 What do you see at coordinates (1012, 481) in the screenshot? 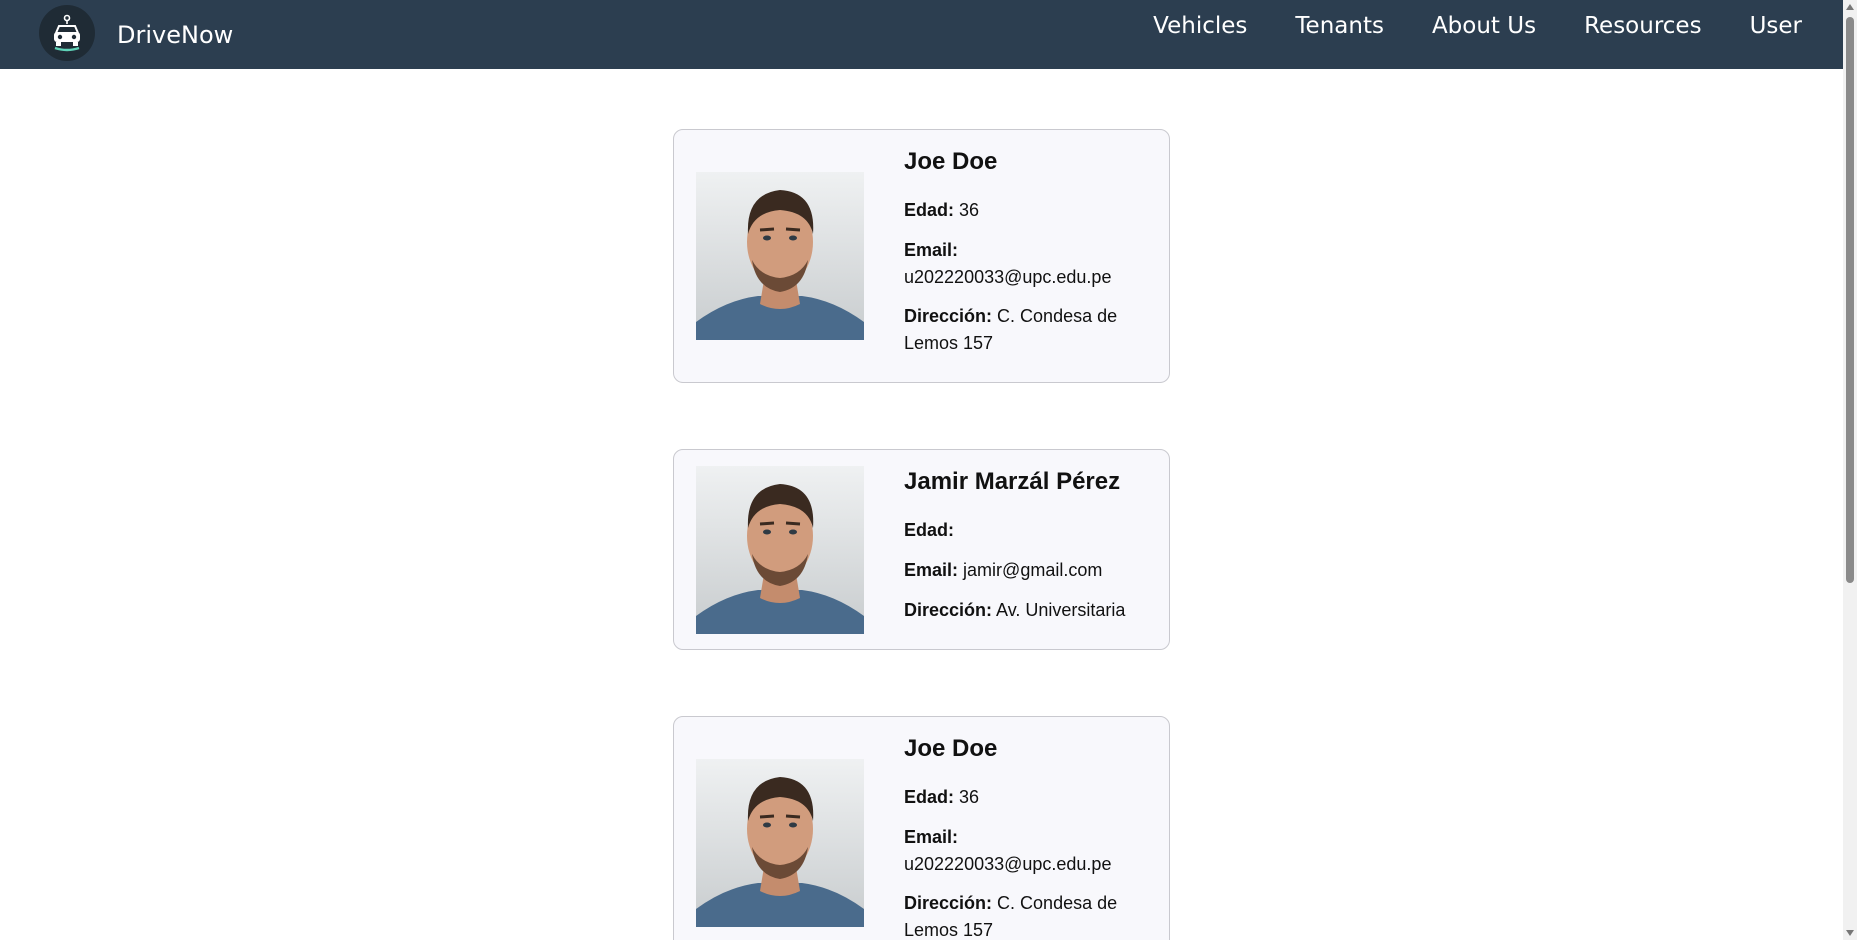
I see `tenant-name: Jamir Marzál Pérez` at bounding box center [1012, 481].